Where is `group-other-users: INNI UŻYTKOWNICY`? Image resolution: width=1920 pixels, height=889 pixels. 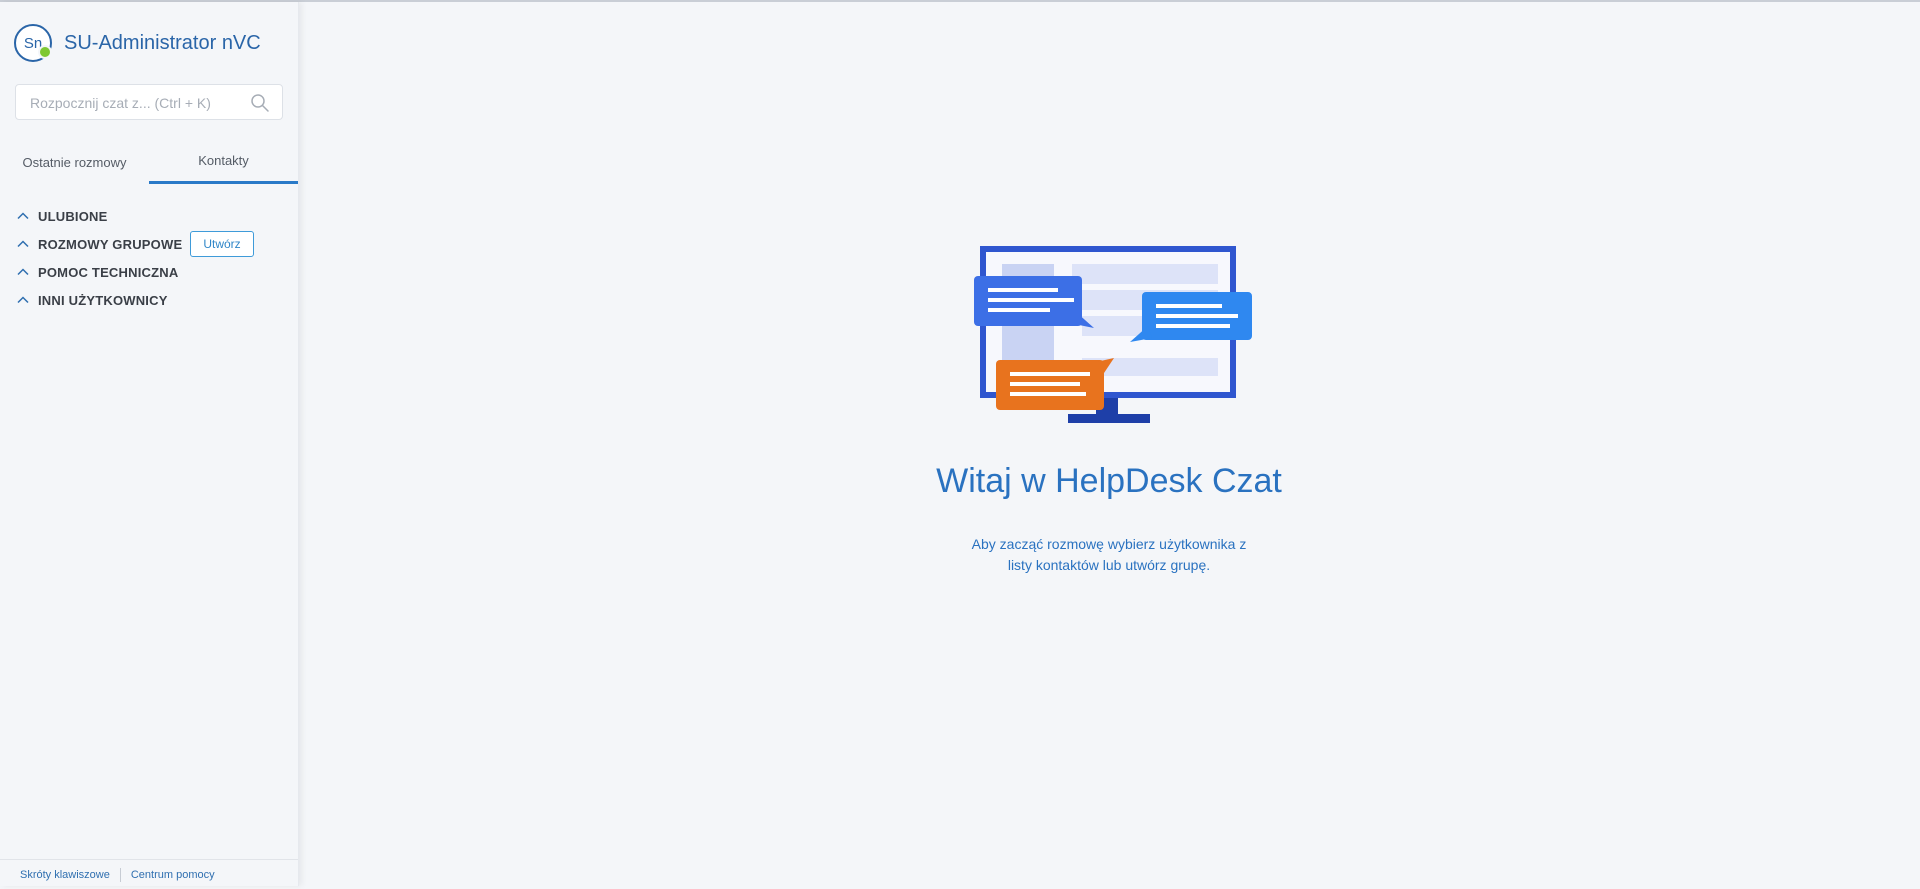 group-other-users: INNI UŻYTKOWNICY is located at coordinates (151, 300).